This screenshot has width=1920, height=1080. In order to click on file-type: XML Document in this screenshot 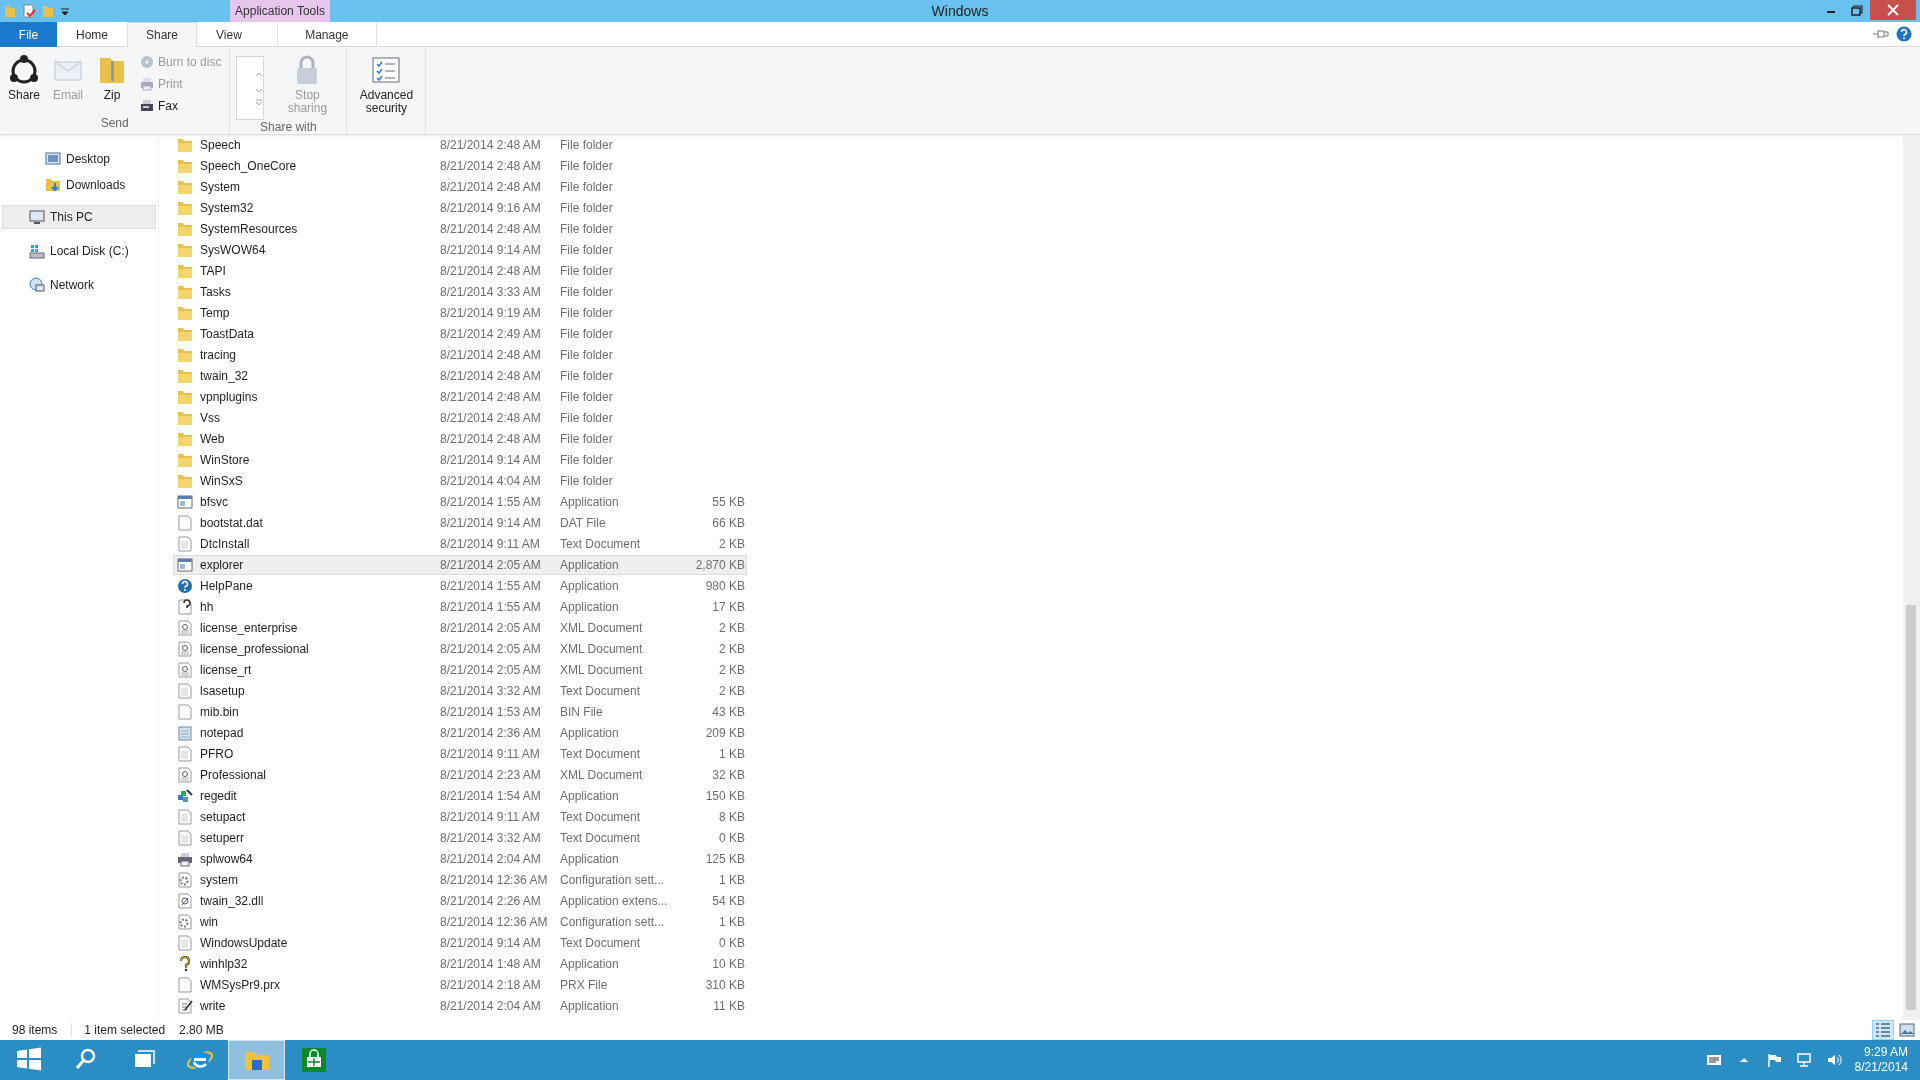, I will do `click(601, 649)`.